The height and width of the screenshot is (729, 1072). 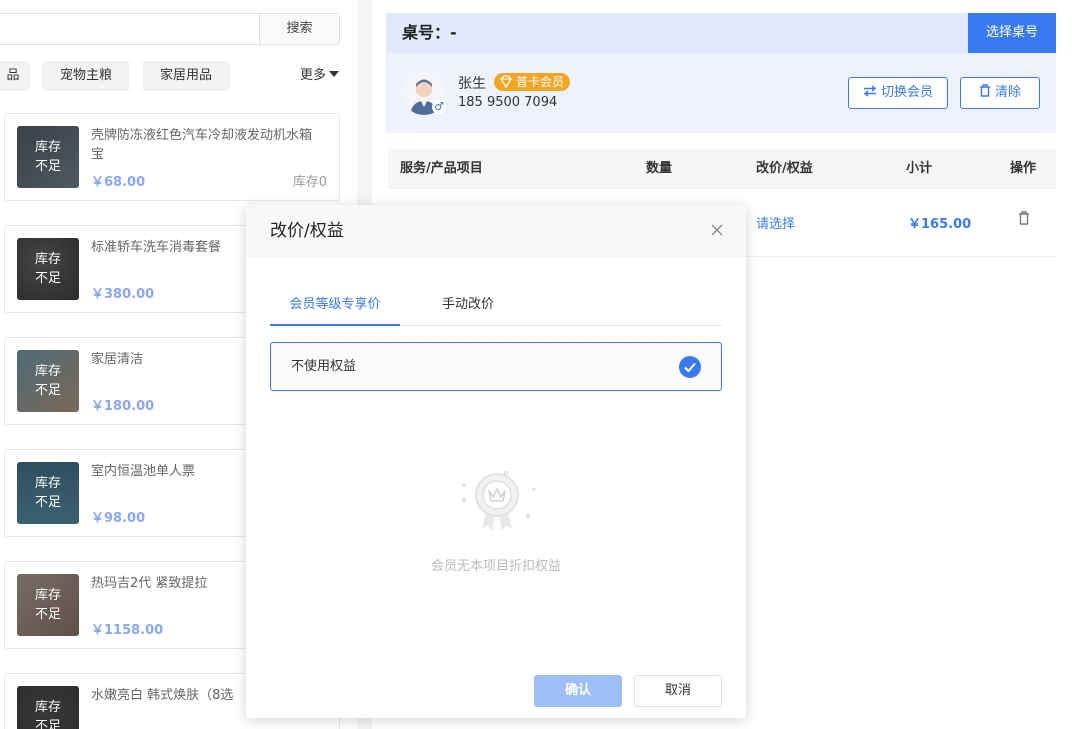 I want to click on desk-number: 桌号：-, so click(x=429, y=32).